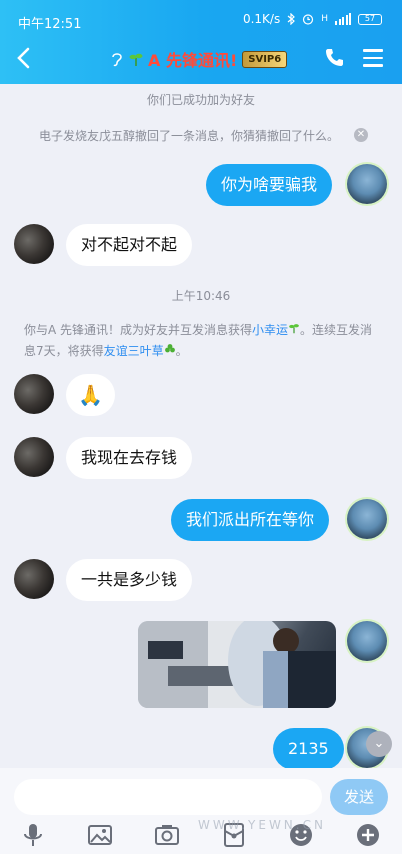 The image size is (402, 854). What do you see at coordinates (134, 351) in the screenshot?
I see `clover-link: 友谊三叶草` at bounding box center [134, 351].